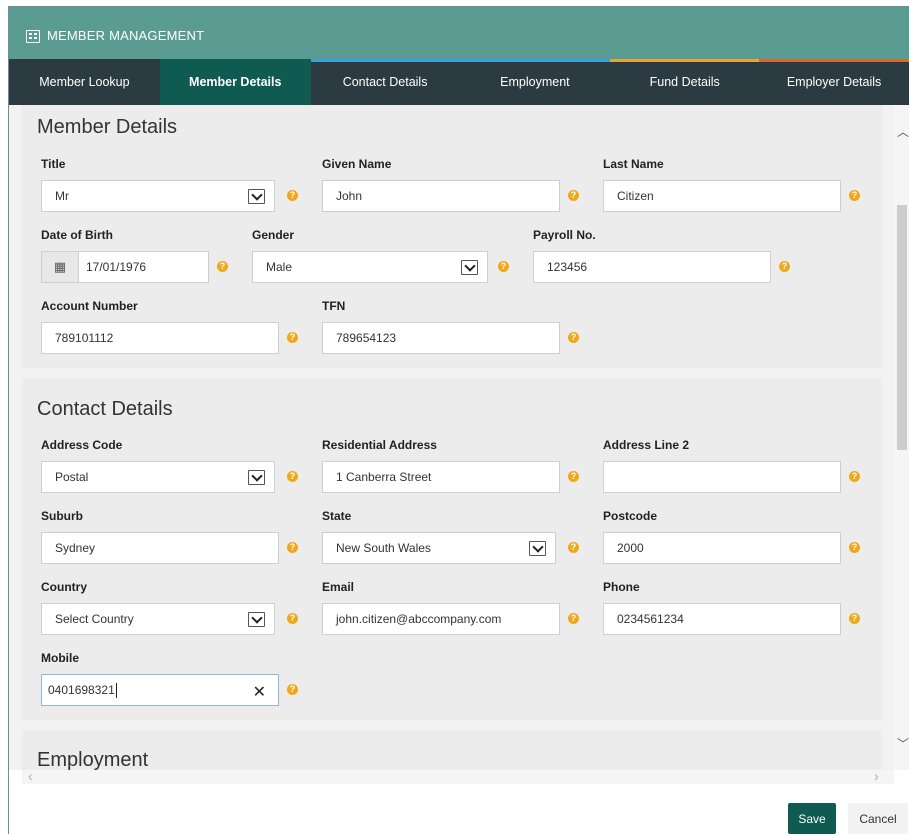  Describe the element at coordinates (53, 164) in the screenshot. I see `title-label: Title` at that location.